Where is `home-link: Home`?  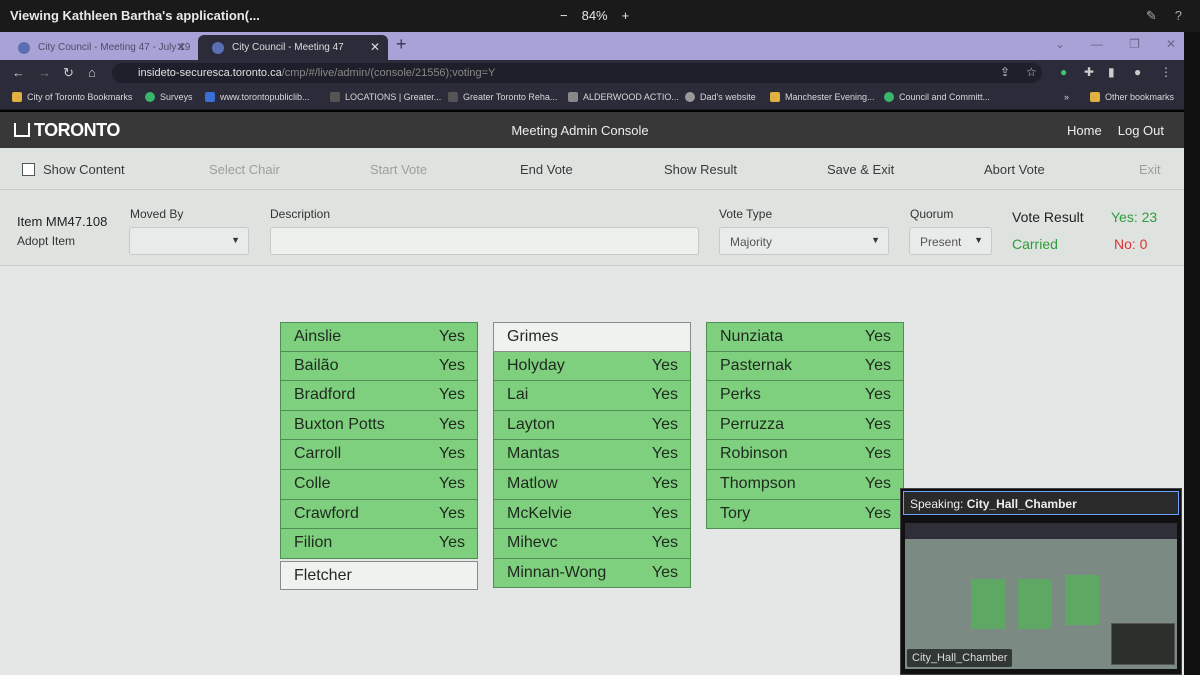 home-link: Home is located at coordinates (1084, 130).